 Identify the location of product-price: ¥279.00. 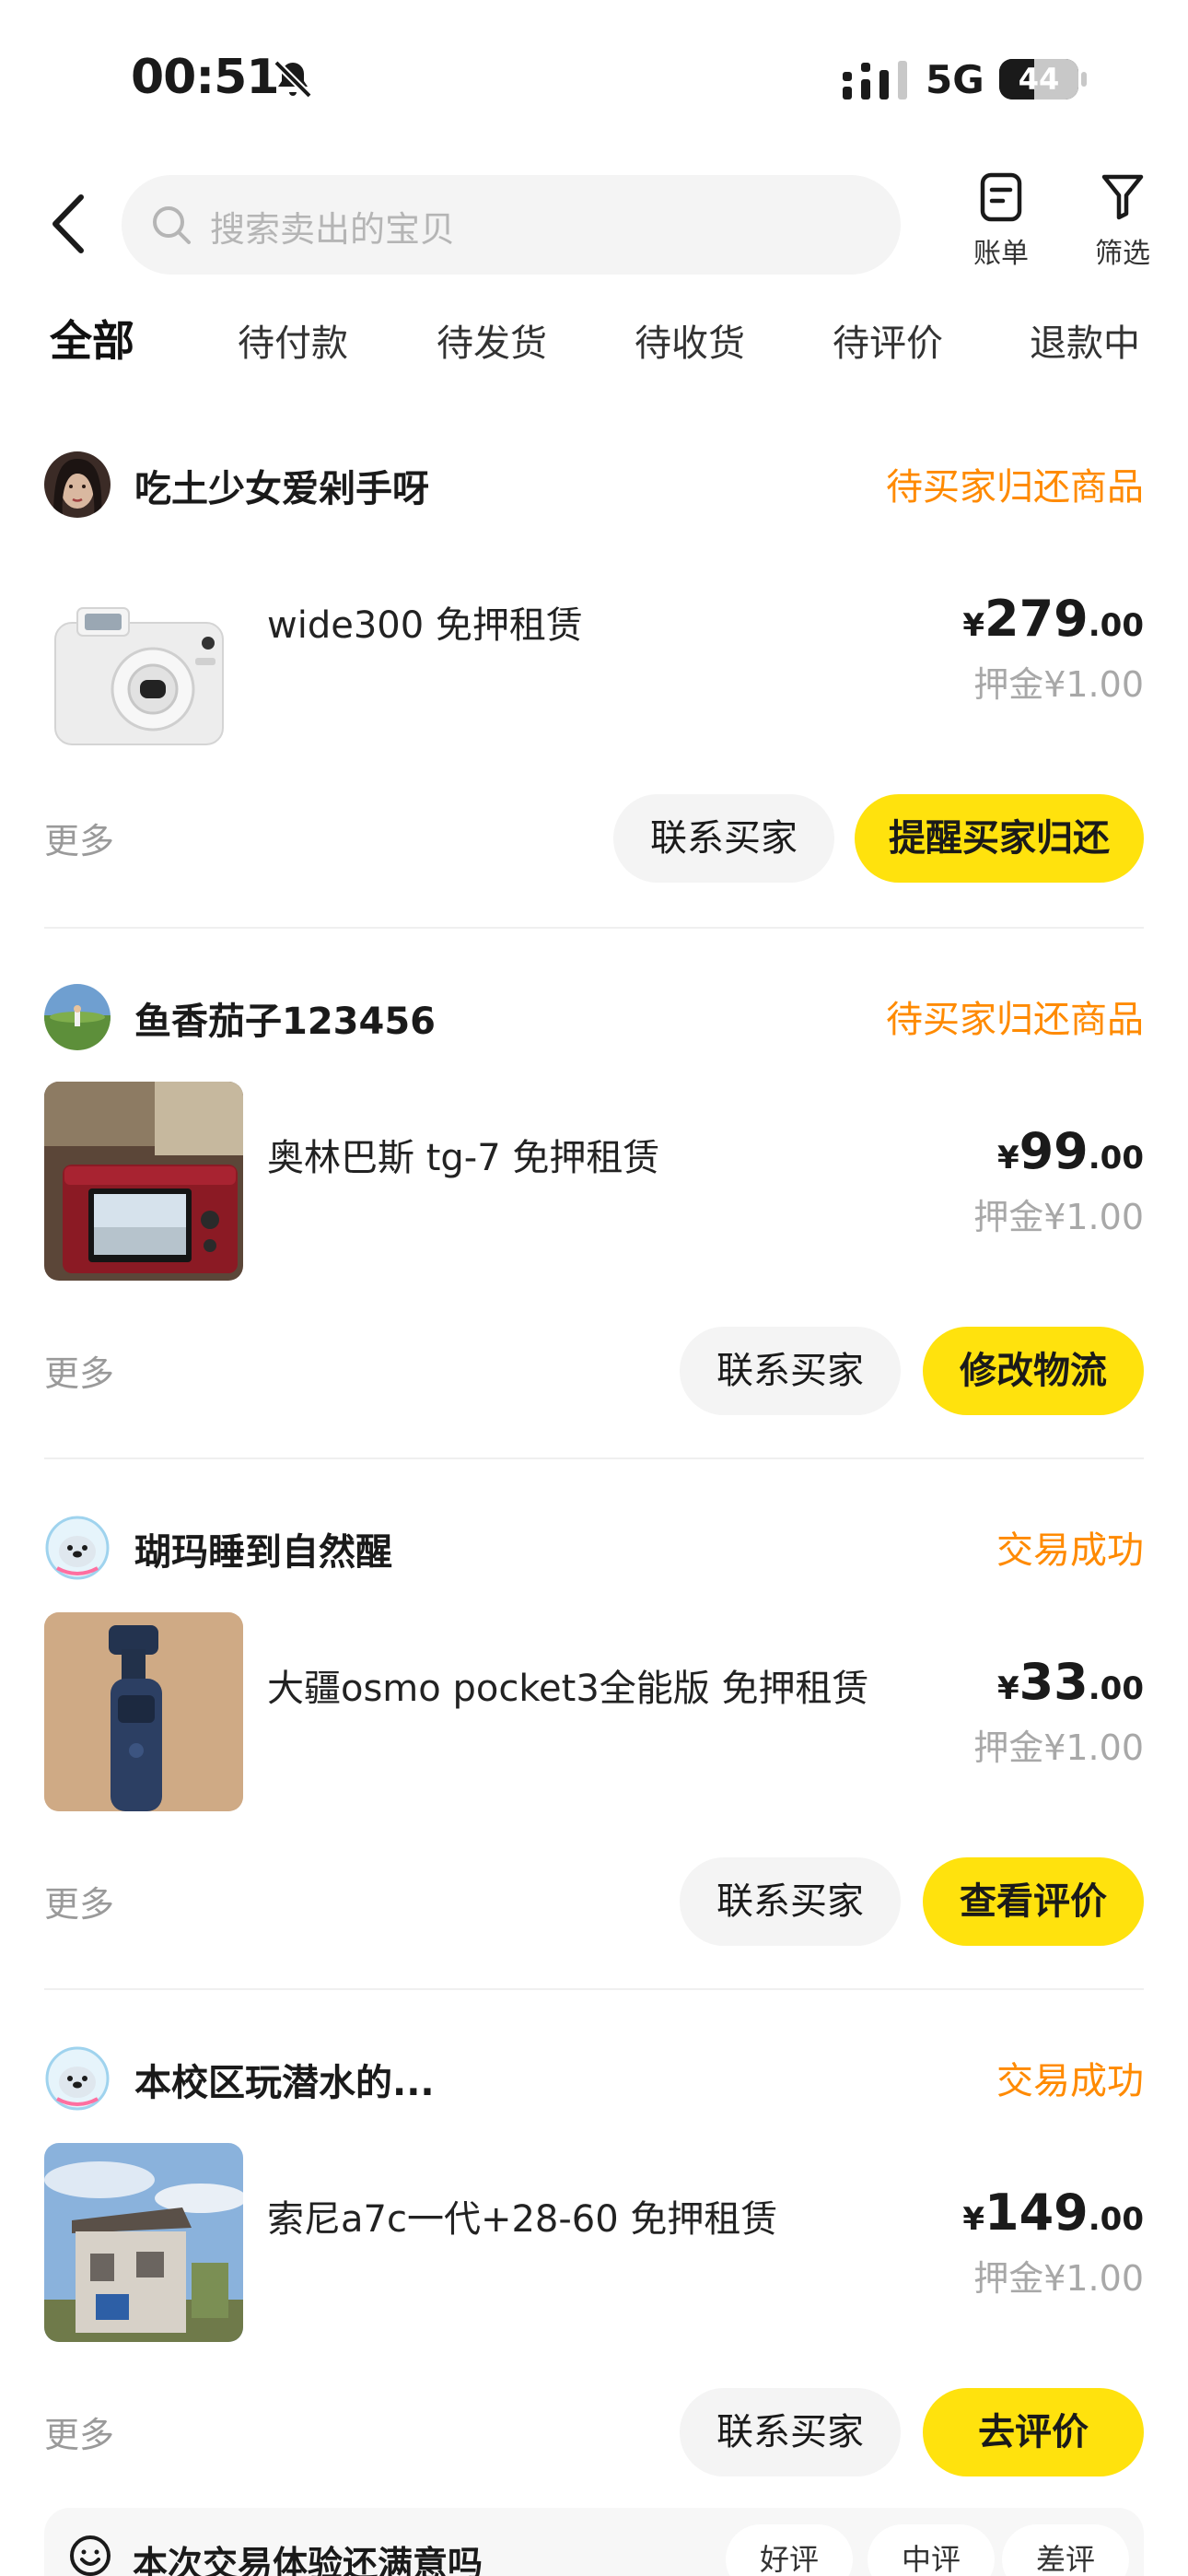
(1053, 619).